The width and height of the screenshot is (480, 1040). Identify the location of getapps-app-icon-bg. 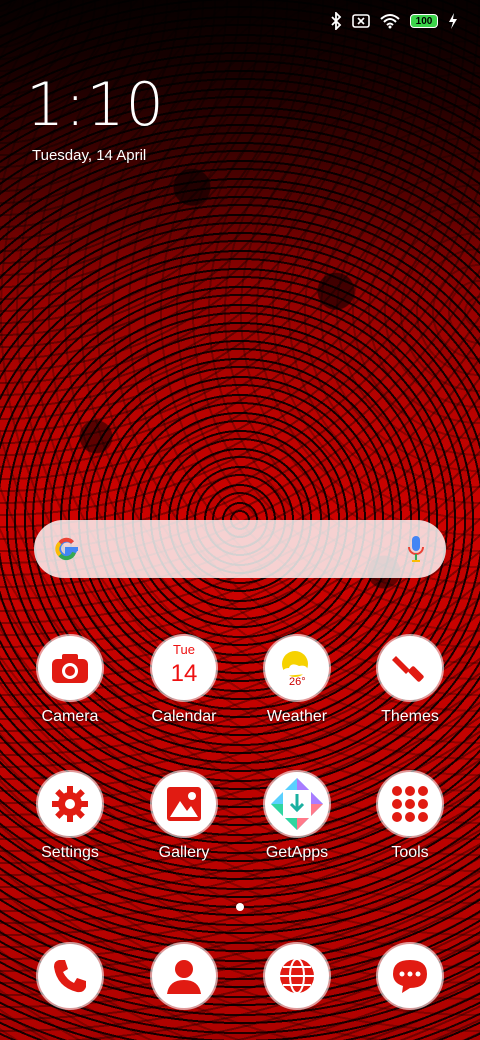
(297, 804).